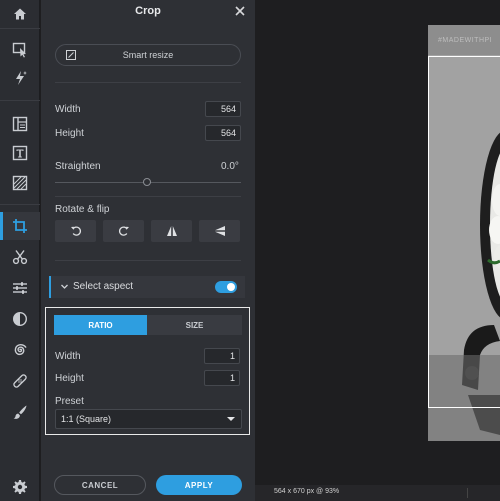 This screenshot has height=501, width=500. I want to click on cancel-button: CANCEL, so click(100, 485).